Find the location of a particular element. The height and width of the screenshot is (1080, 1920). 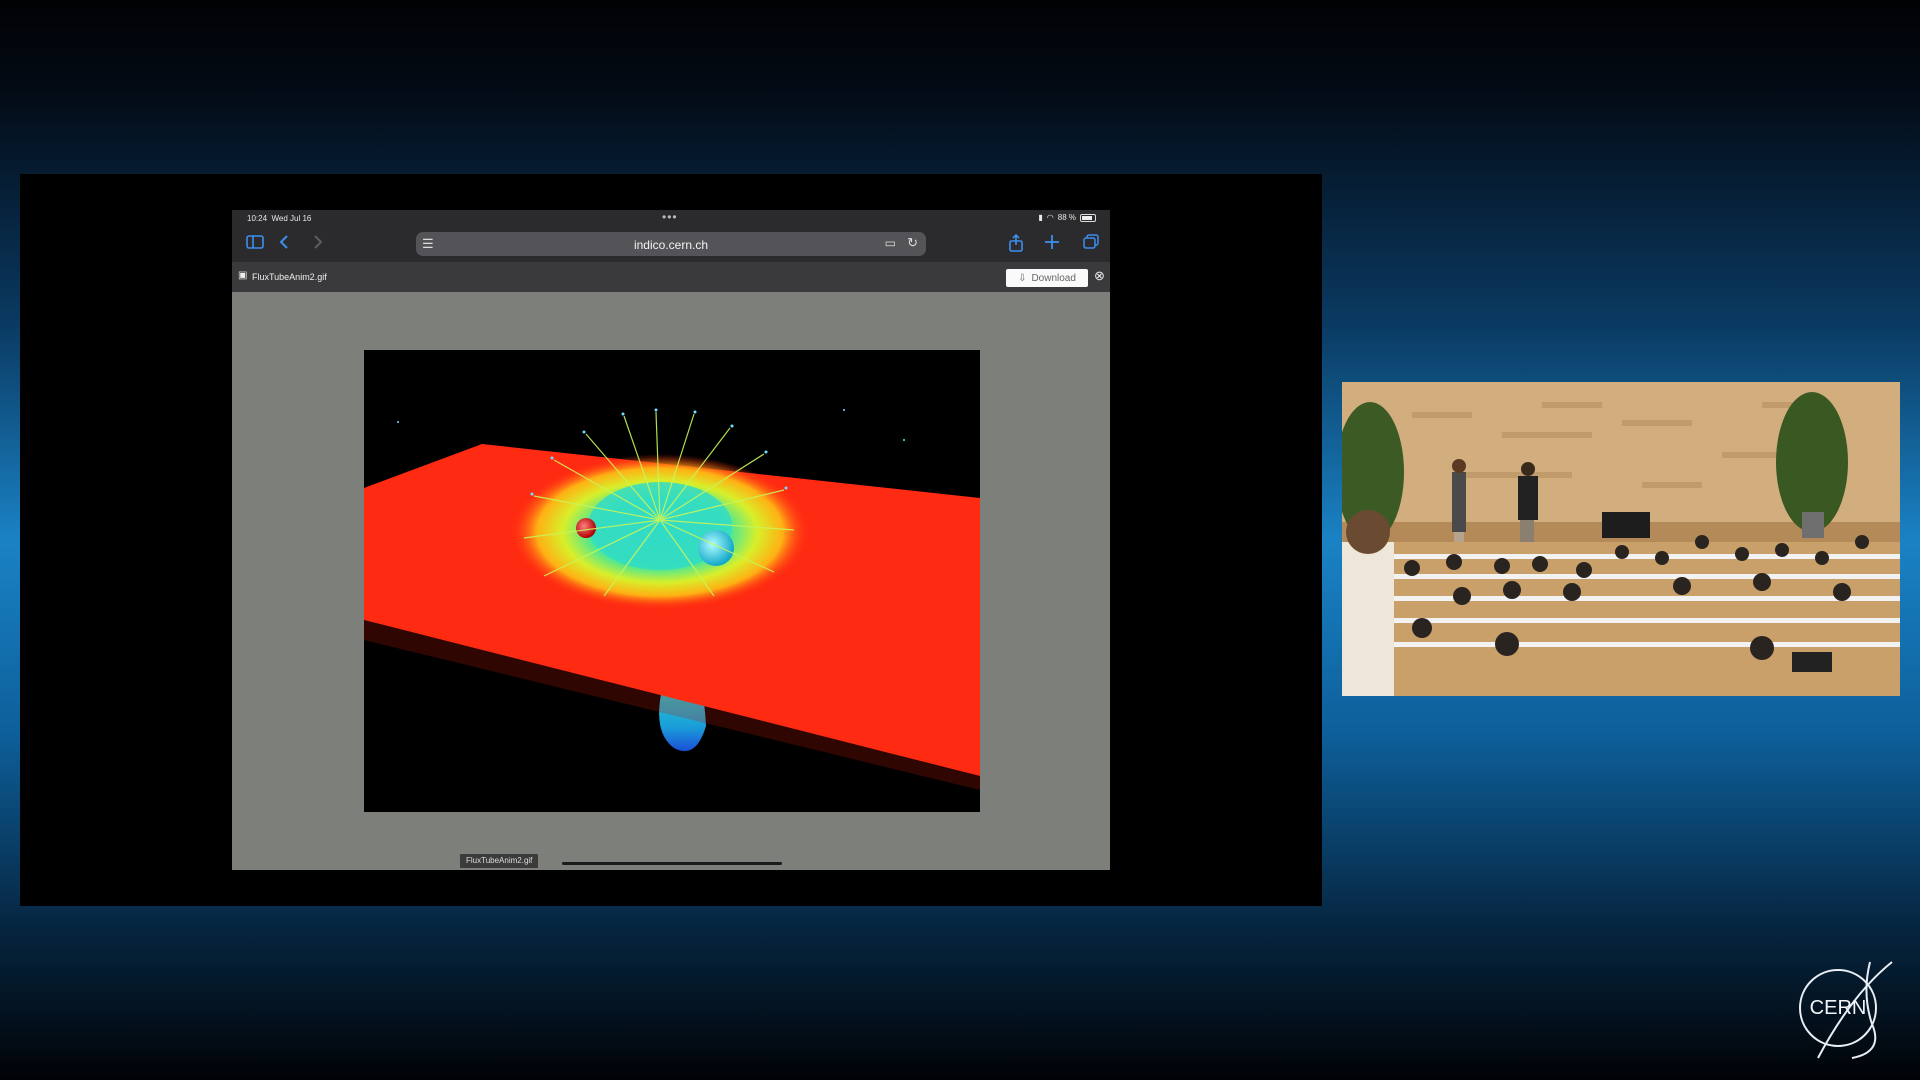

gif-viewer is located at coordinates (672, 581).